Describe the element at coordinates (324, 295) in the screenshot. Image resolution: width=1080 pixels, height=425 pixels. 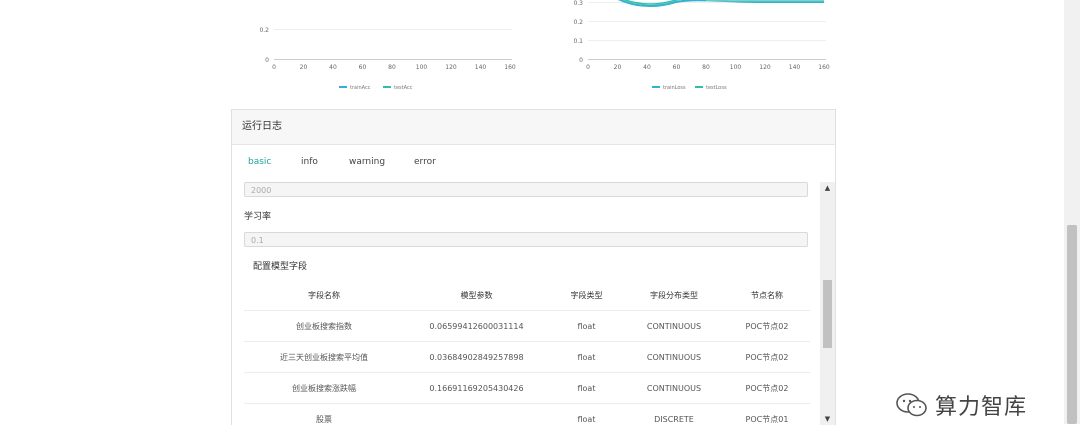
I see `col-header: 字段名称` at that location.